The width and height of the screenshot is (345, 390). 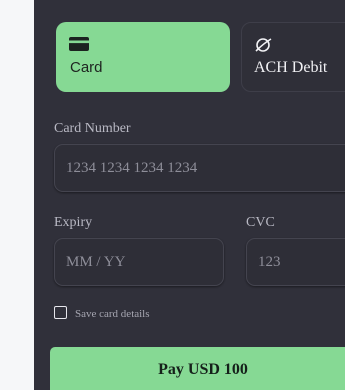 What do you see at coordinates (112, 314) in the screenshot?
I see `save-card-label: Save card details` at bounding box center [112, 314].